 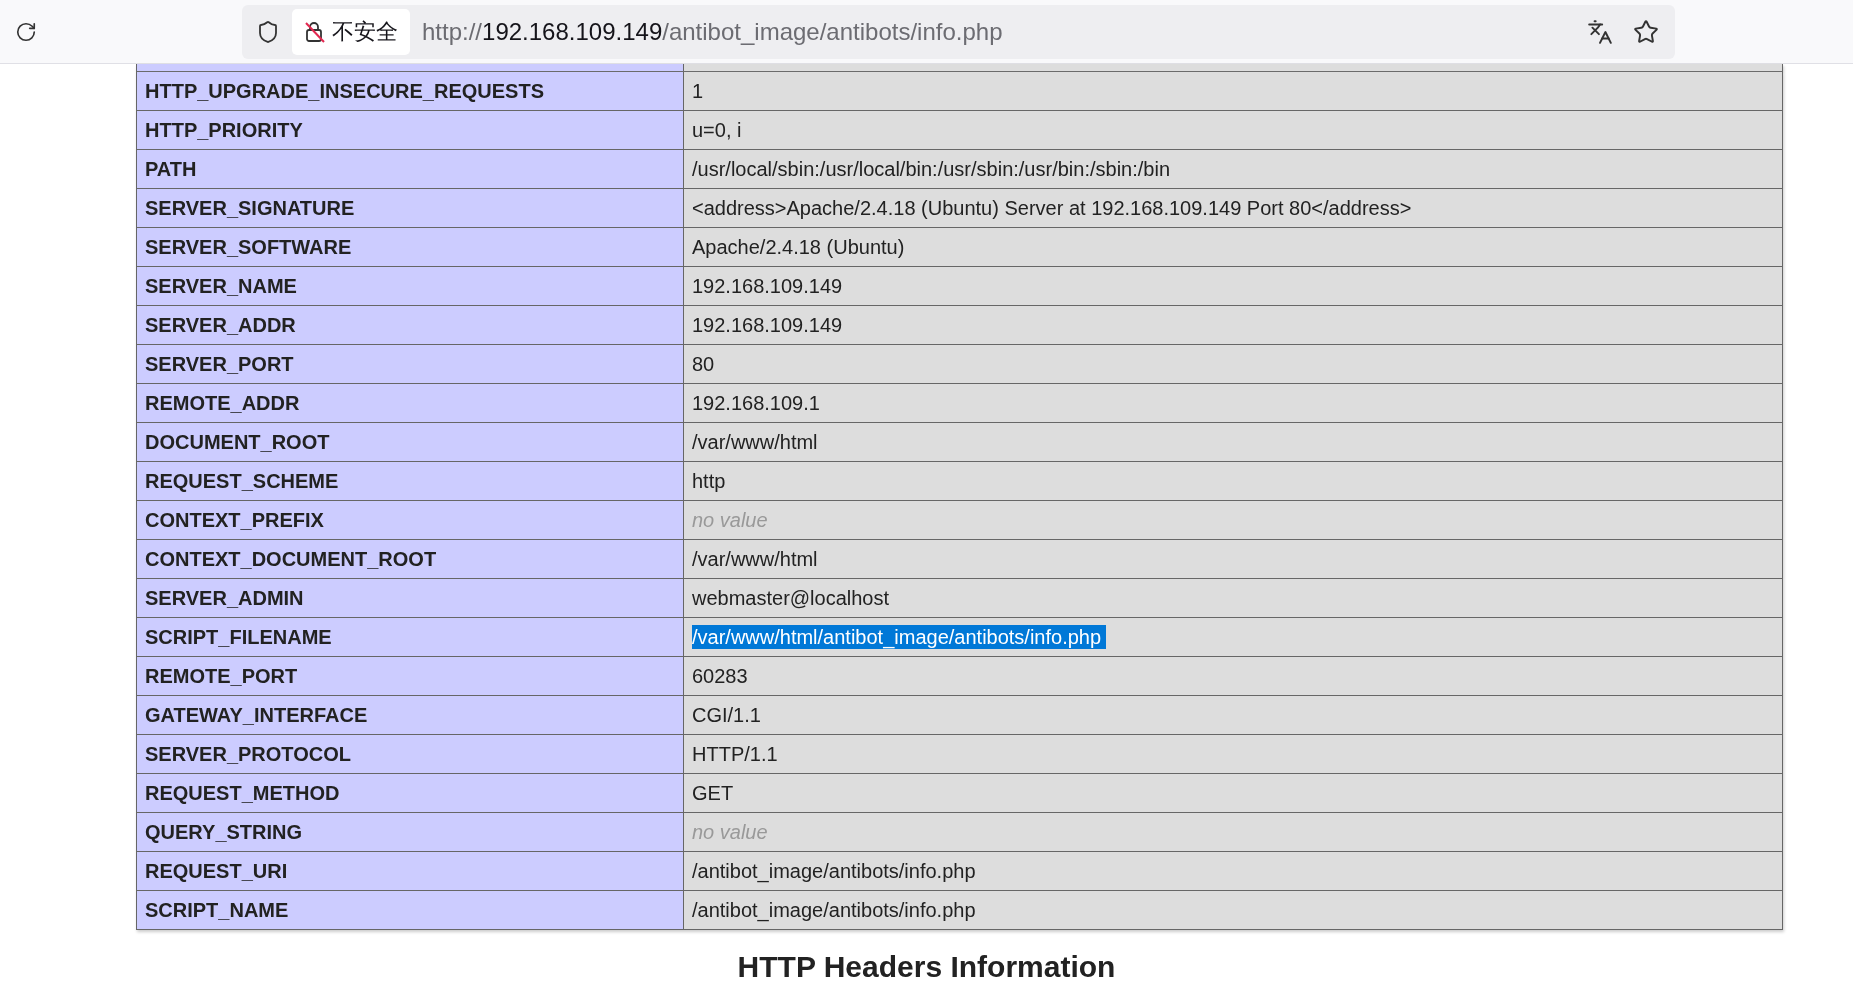 I want to click on lock-slash-icon, so click(x=315, y=31).